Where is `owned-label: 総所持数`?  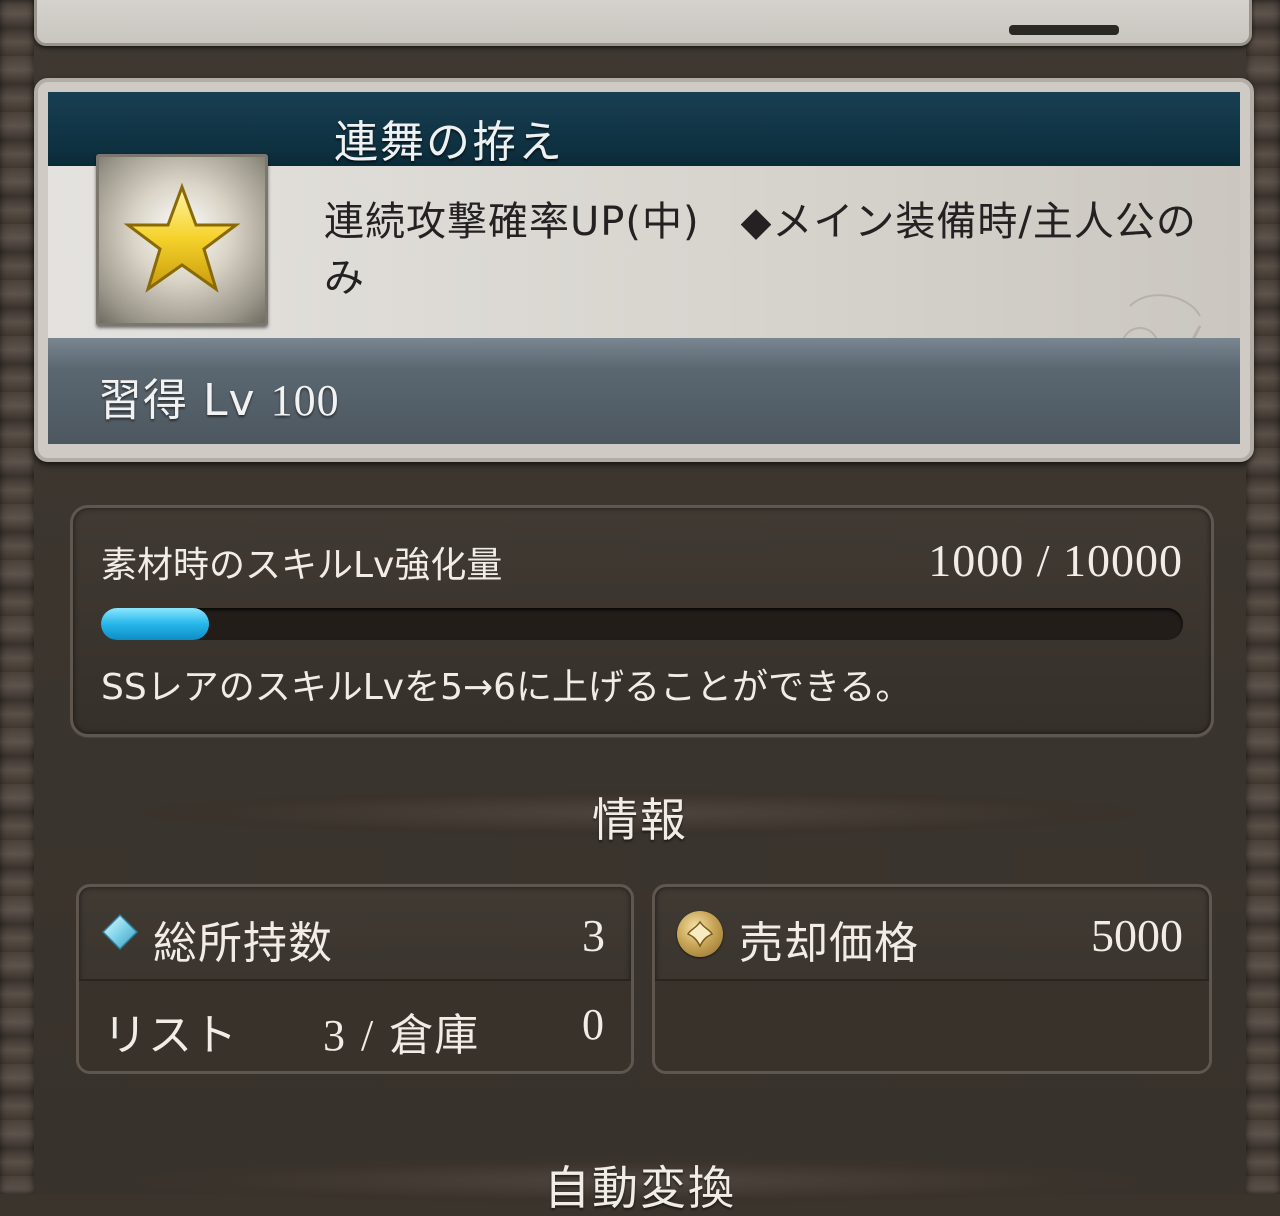
owned-label: 総所持数 is located at coordinates (243, 943).